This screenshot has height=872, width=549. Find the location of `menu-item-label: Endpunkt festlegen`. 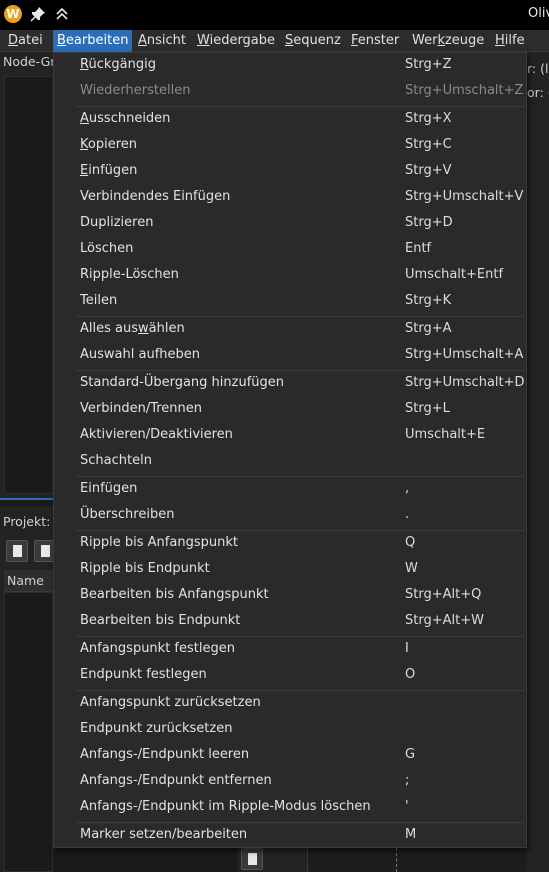

menu-item-label: Endpunkt festlegen is located at coordinates (143, 674).